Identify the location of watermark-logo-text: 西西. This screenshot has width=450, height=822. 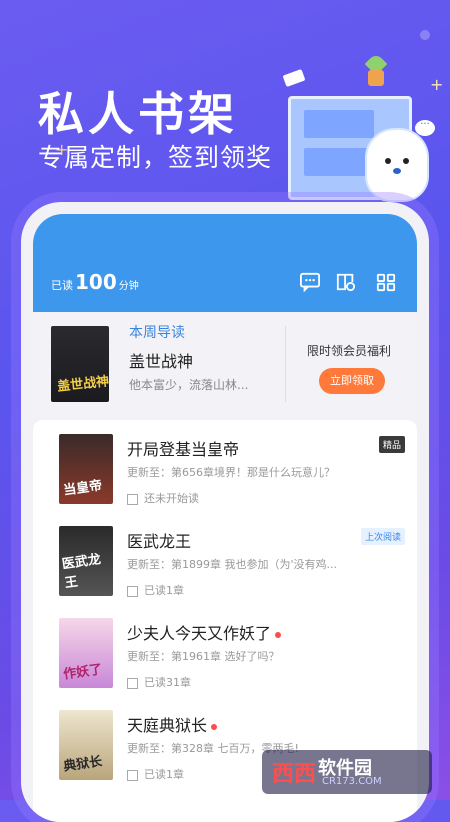
(294, 774).